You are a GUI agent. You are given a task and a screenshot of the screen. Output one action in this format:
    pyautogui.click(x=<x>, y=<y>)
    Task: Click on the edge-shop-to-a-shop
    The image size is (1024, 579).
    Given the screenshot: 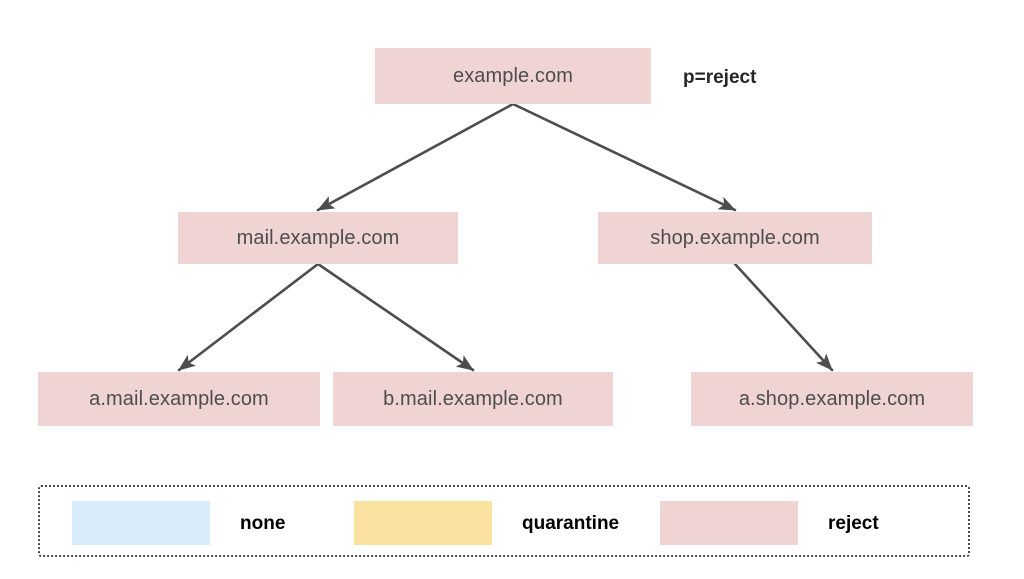 What is the action you would take?
    pyautogui.click(x=783, y=317)
    